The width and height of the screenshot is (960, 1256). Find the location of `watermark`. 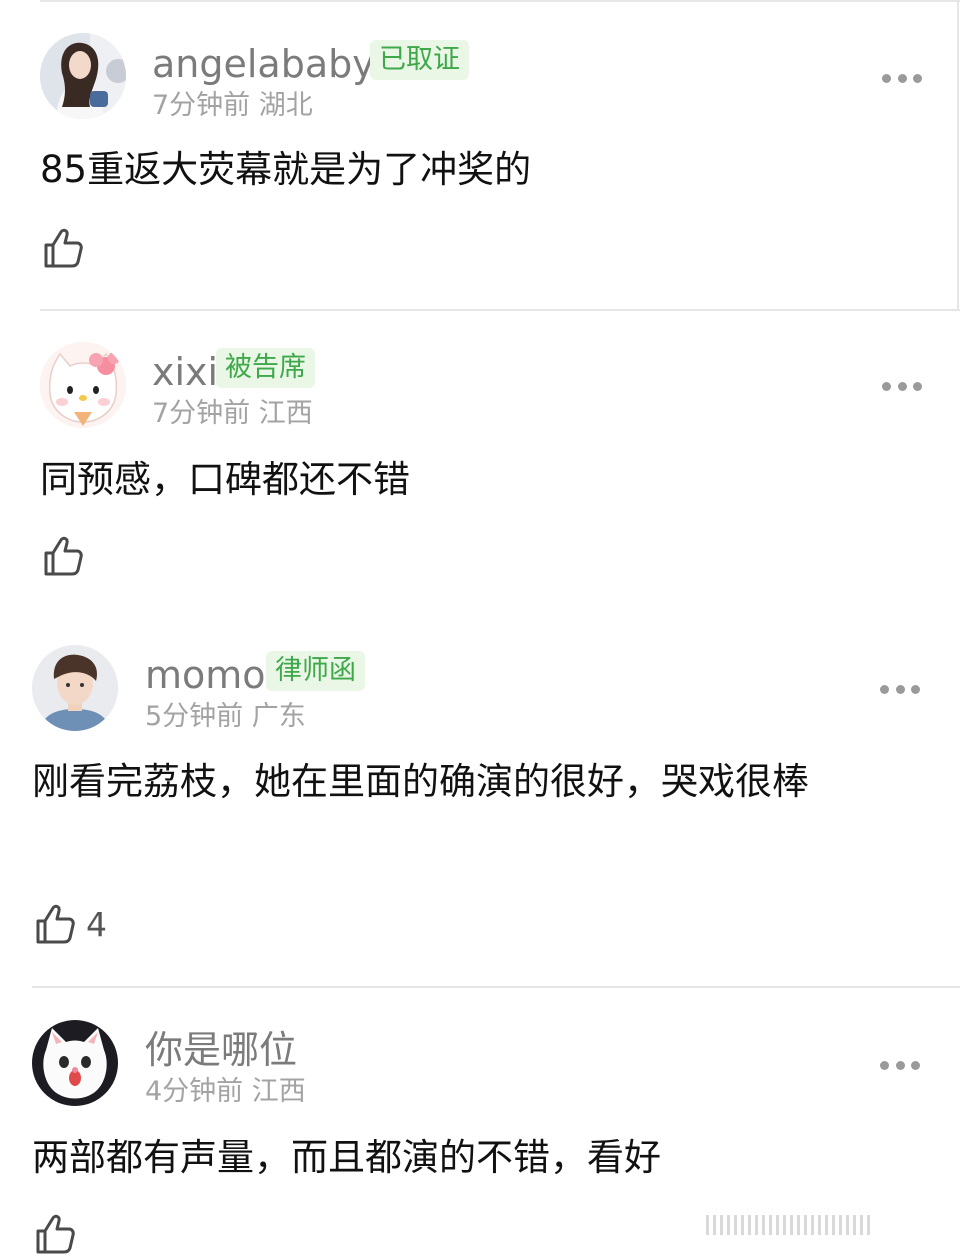

watermark is located at coordinates (828, 1225).